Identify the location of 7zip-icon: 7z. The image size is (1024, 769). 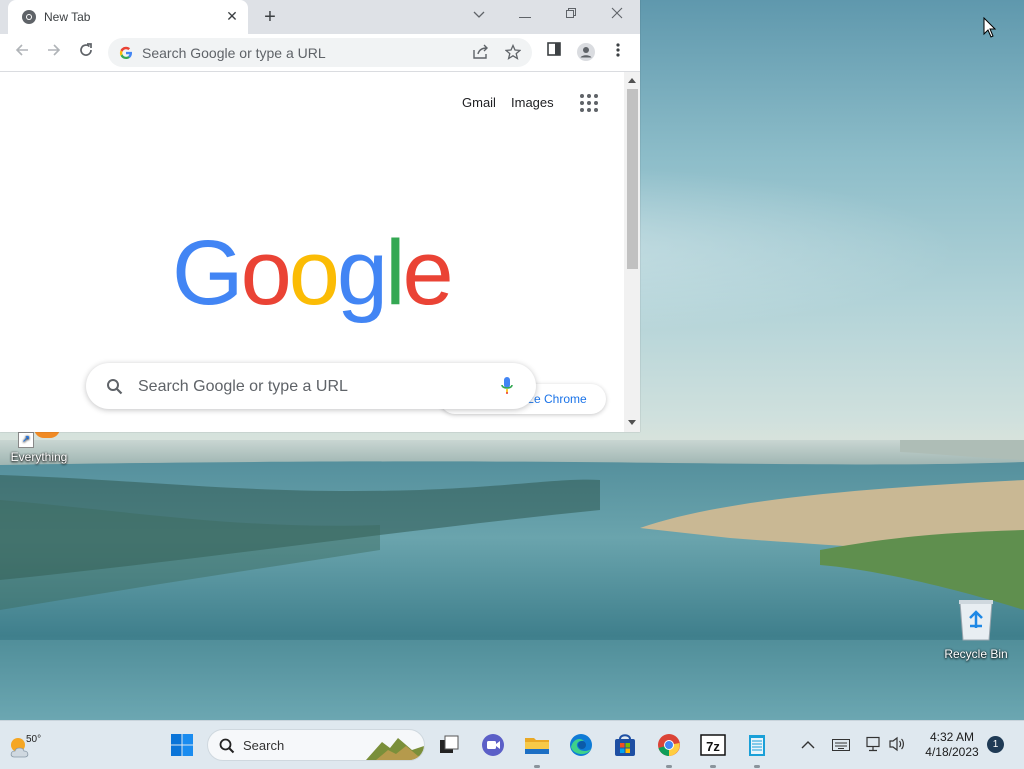
(713, 745).